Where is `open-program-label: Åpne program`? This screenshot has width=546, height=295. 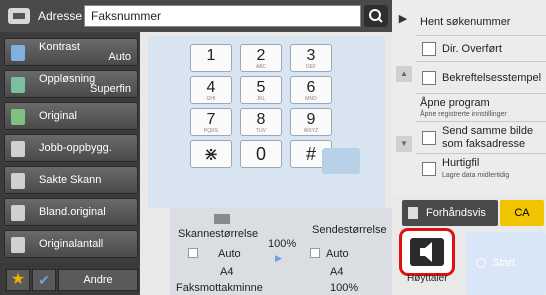
open-program-label: Åpne program is located at coordinates (455, 103).